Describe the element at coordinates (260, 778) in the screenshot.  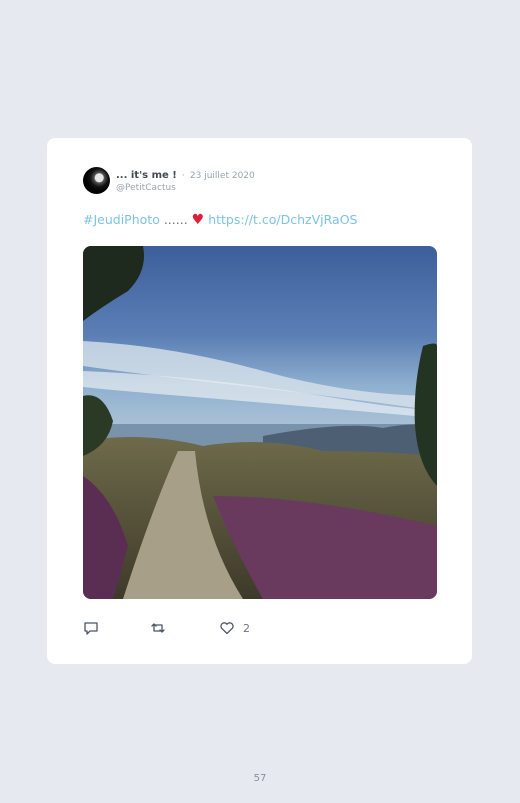
I see `page-number: 57` at that location.